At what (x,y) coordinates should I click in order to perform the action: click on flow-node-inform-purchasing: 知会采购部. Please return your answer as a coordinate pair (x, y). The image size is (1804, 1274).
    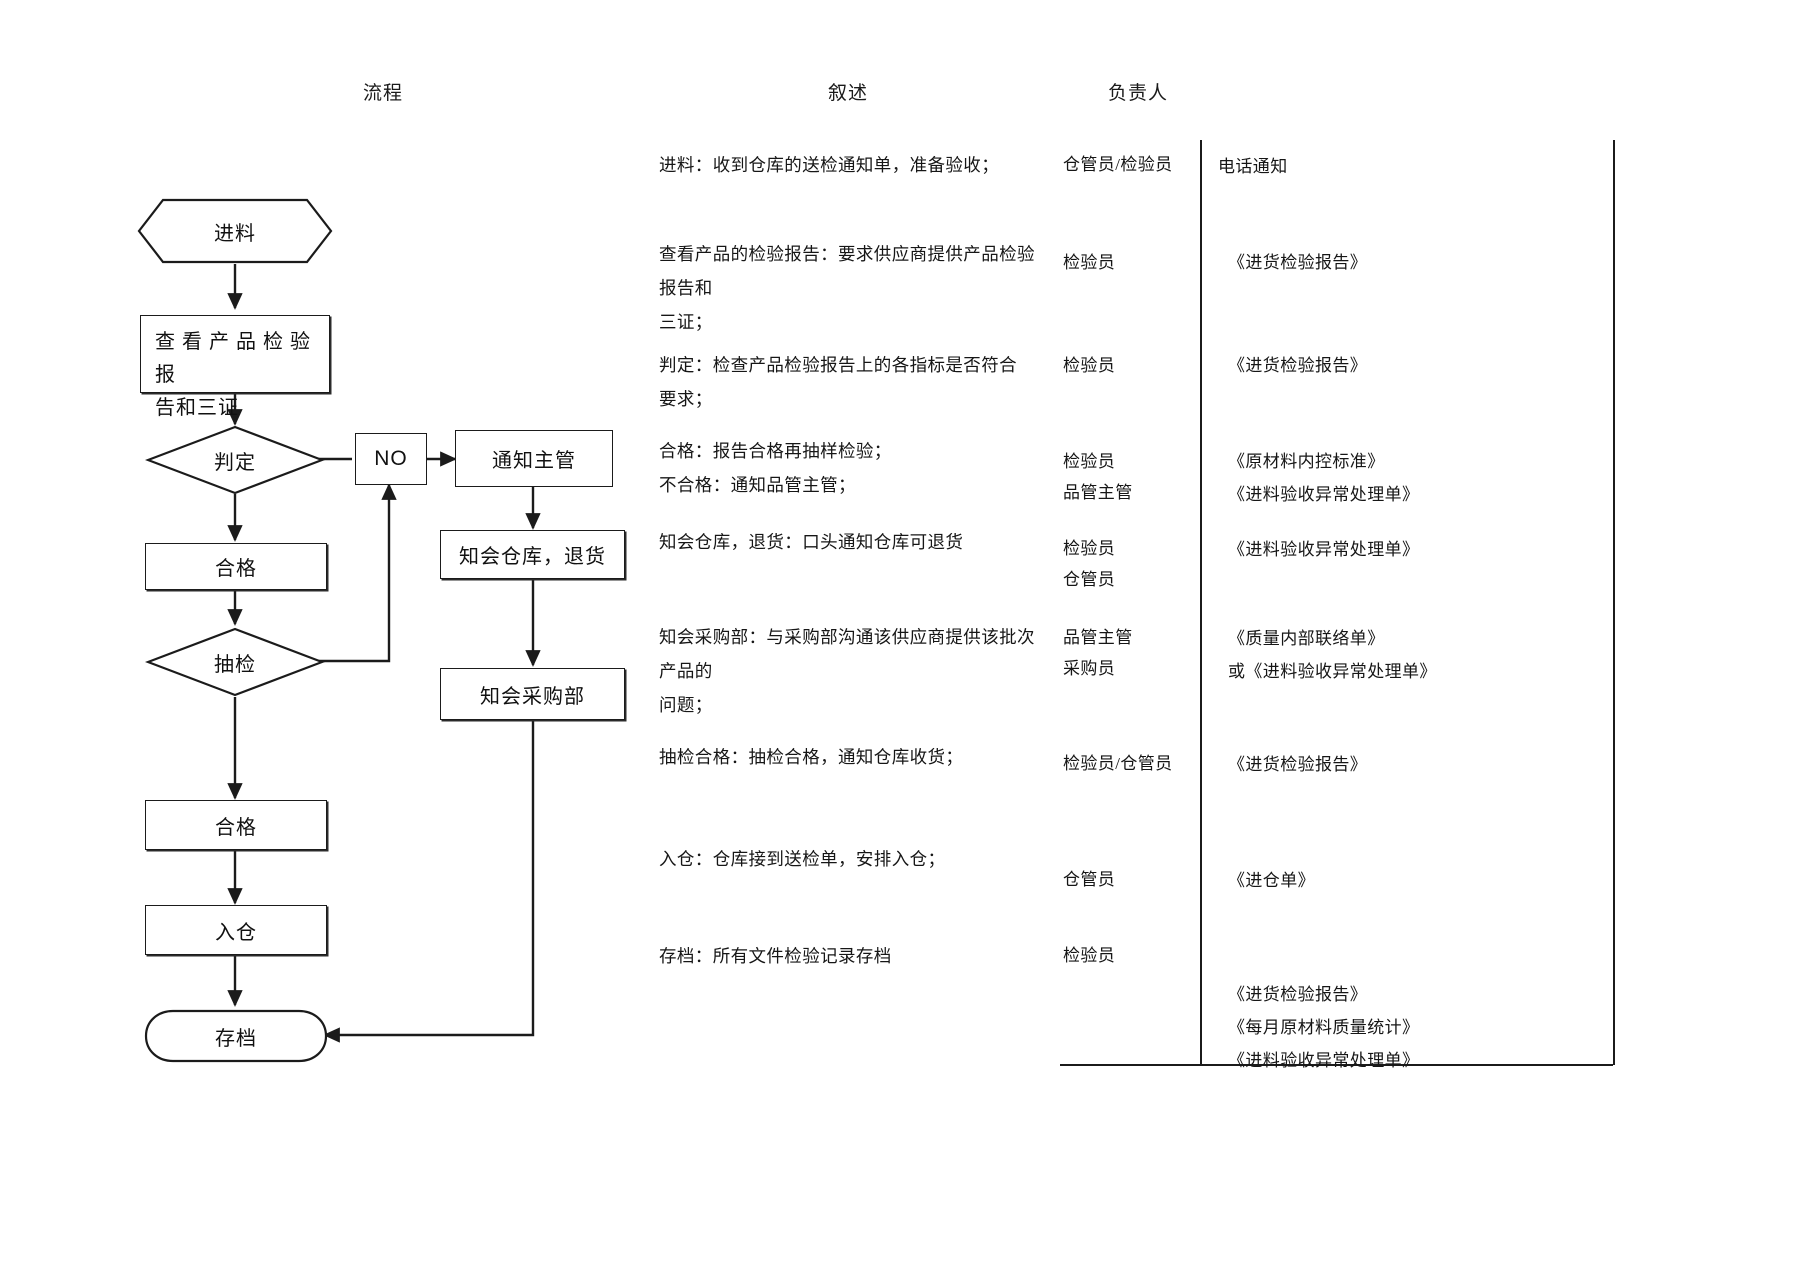
    Looking at the image, I should click on (532, 694).